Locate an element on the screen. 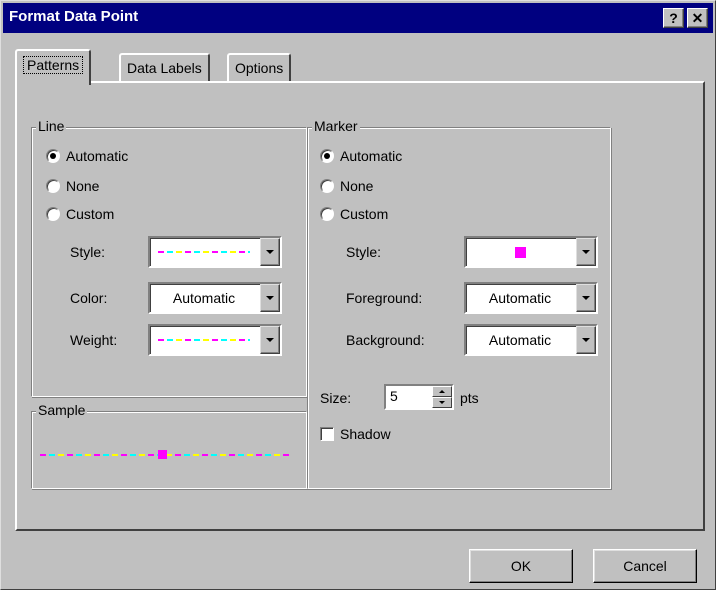 This screenshot has width=716, height=590. marker-none-label: None is located at coordinates (357, 186).